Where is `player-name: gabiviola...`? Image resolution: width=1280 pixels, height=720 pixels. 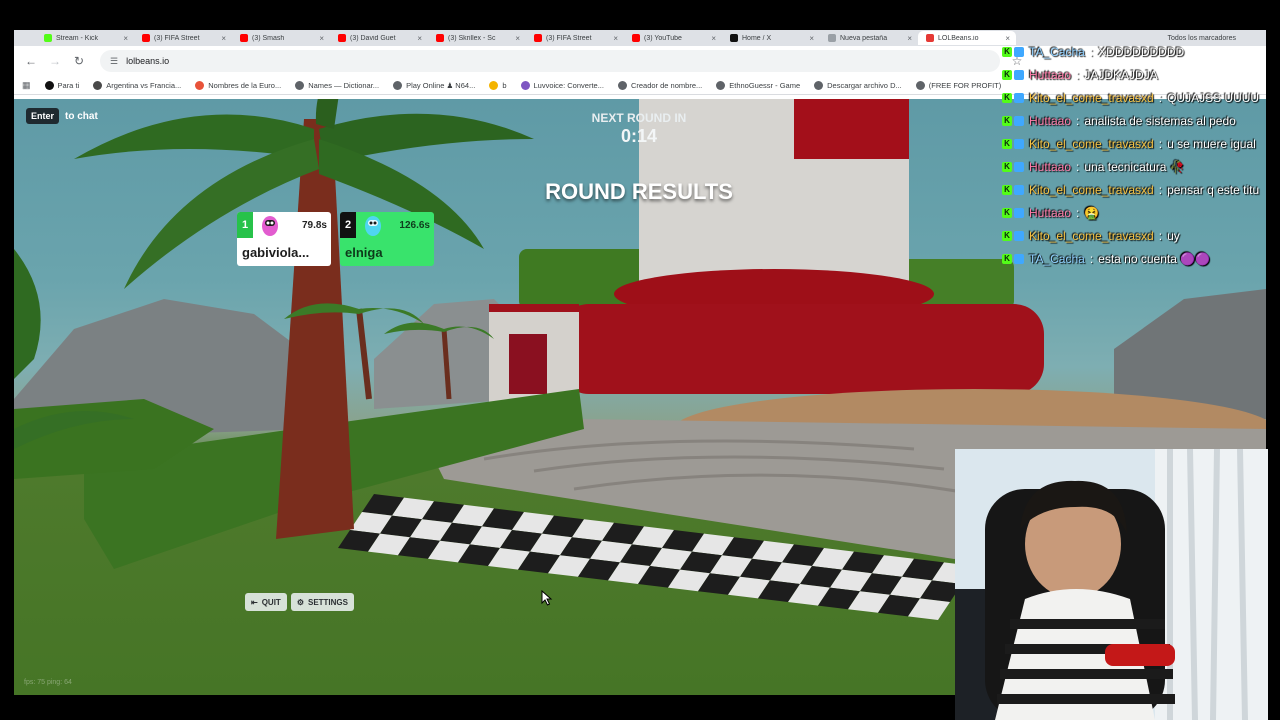
player-name: gabiviola... is located at coordinates (276, 252).